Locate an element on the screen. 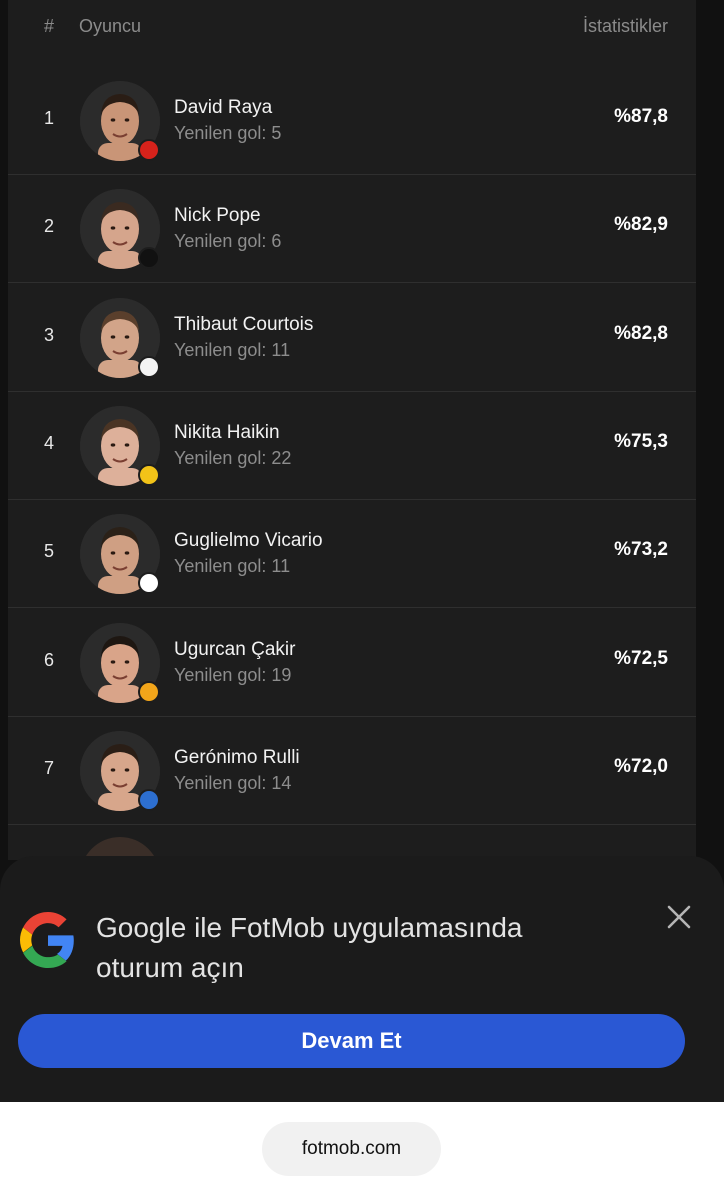 The image size is (724, 1200). table-row: 3 Thibaut Courtois Yenilen gol: 11 %82,8 is located at coordinates (352, 338).